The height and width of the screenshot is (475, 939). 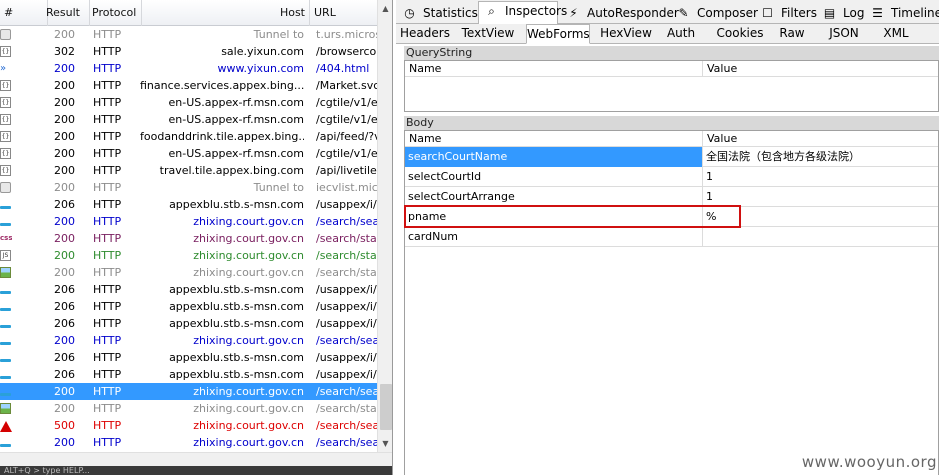 What do you see at coordinates (346, 170) in the screenshot?
I see `session-url: /api/livetile.x` at bounding box center [346, 170].